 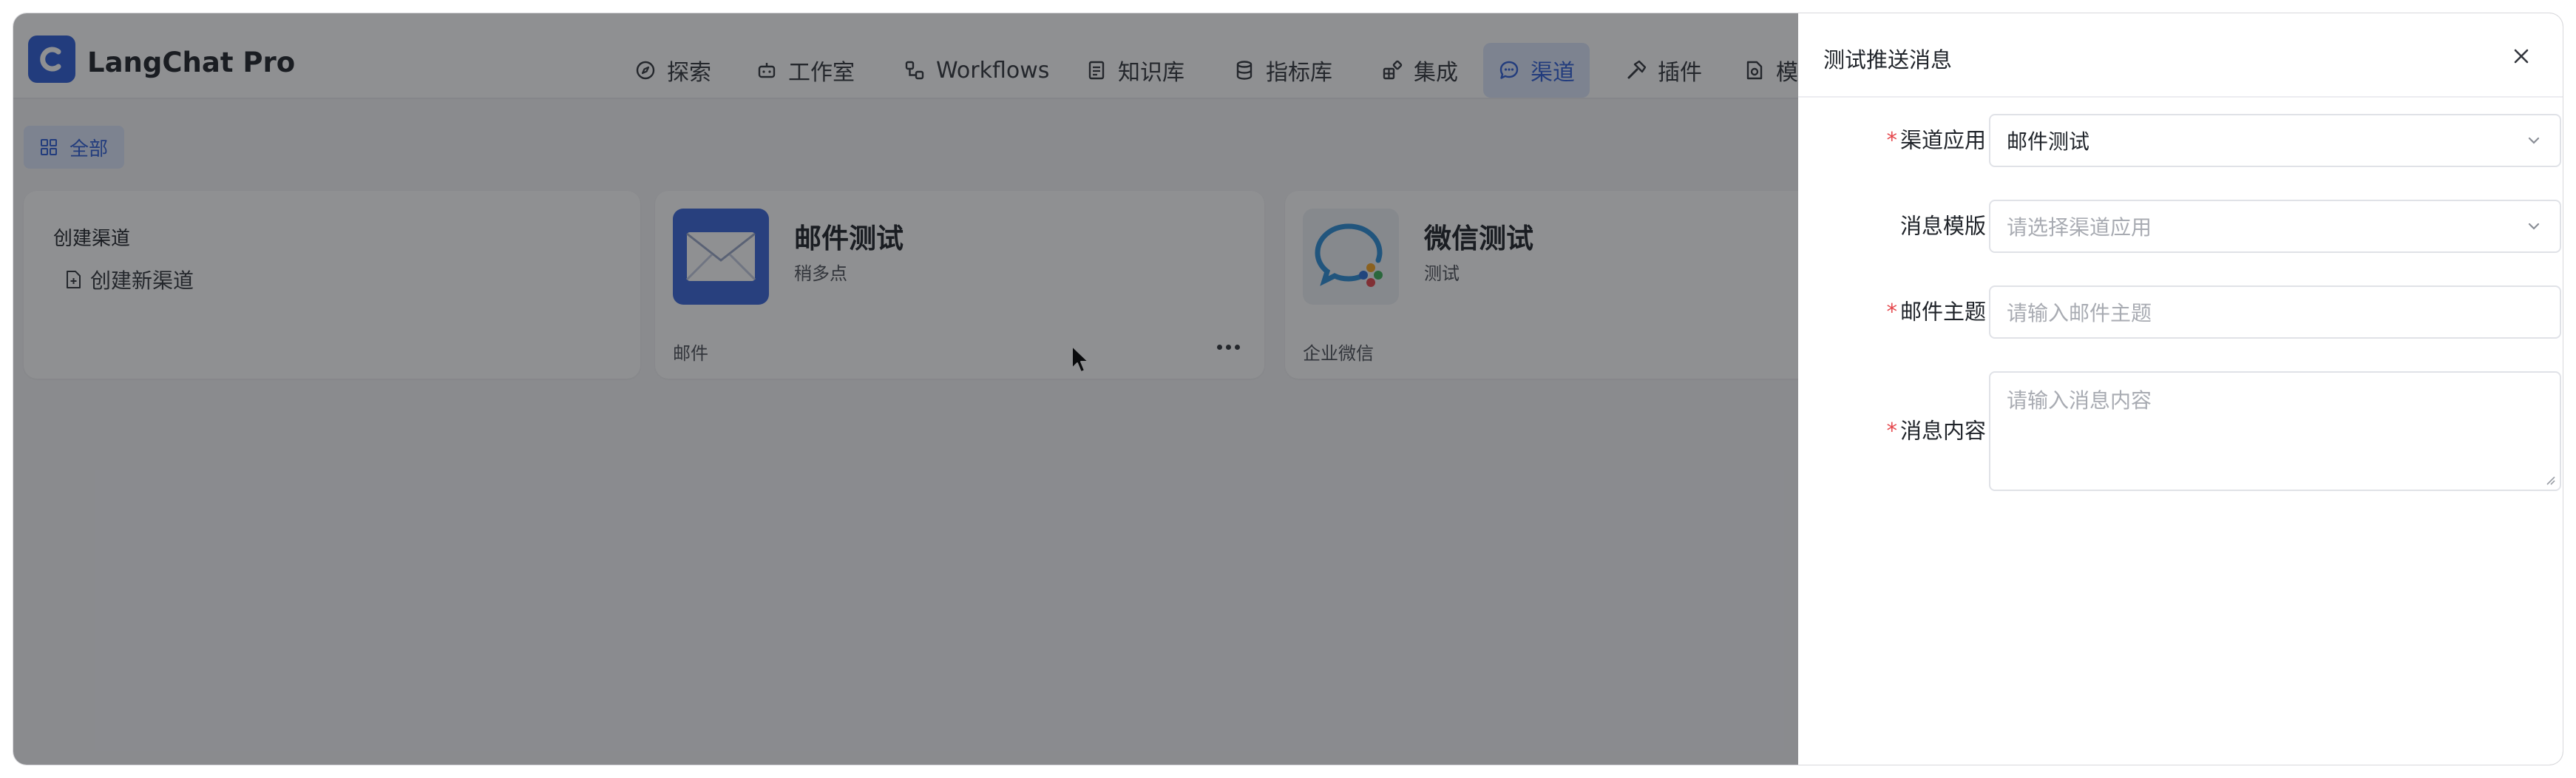 I want to click on channel-app-select: 邮件测试, so click(x=2275, y=141).